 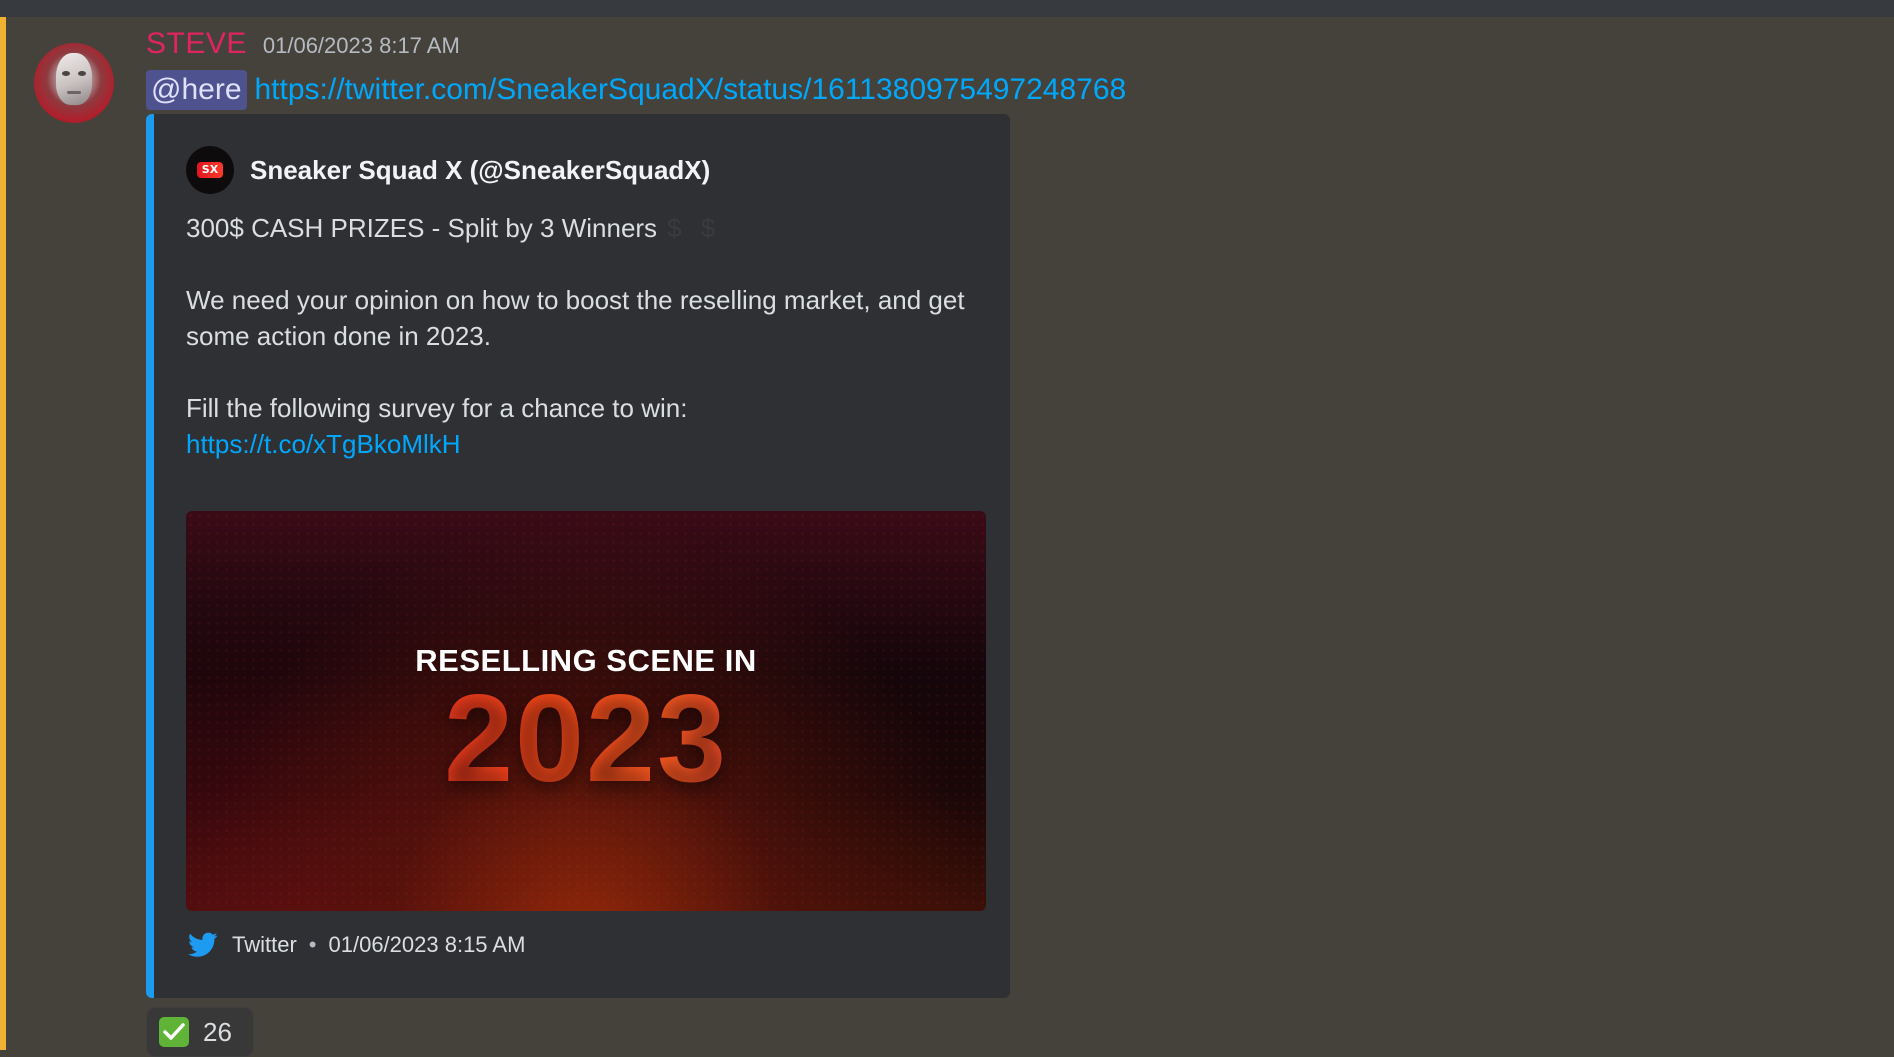 I want to click on avatar, so click(x=74, y=83).